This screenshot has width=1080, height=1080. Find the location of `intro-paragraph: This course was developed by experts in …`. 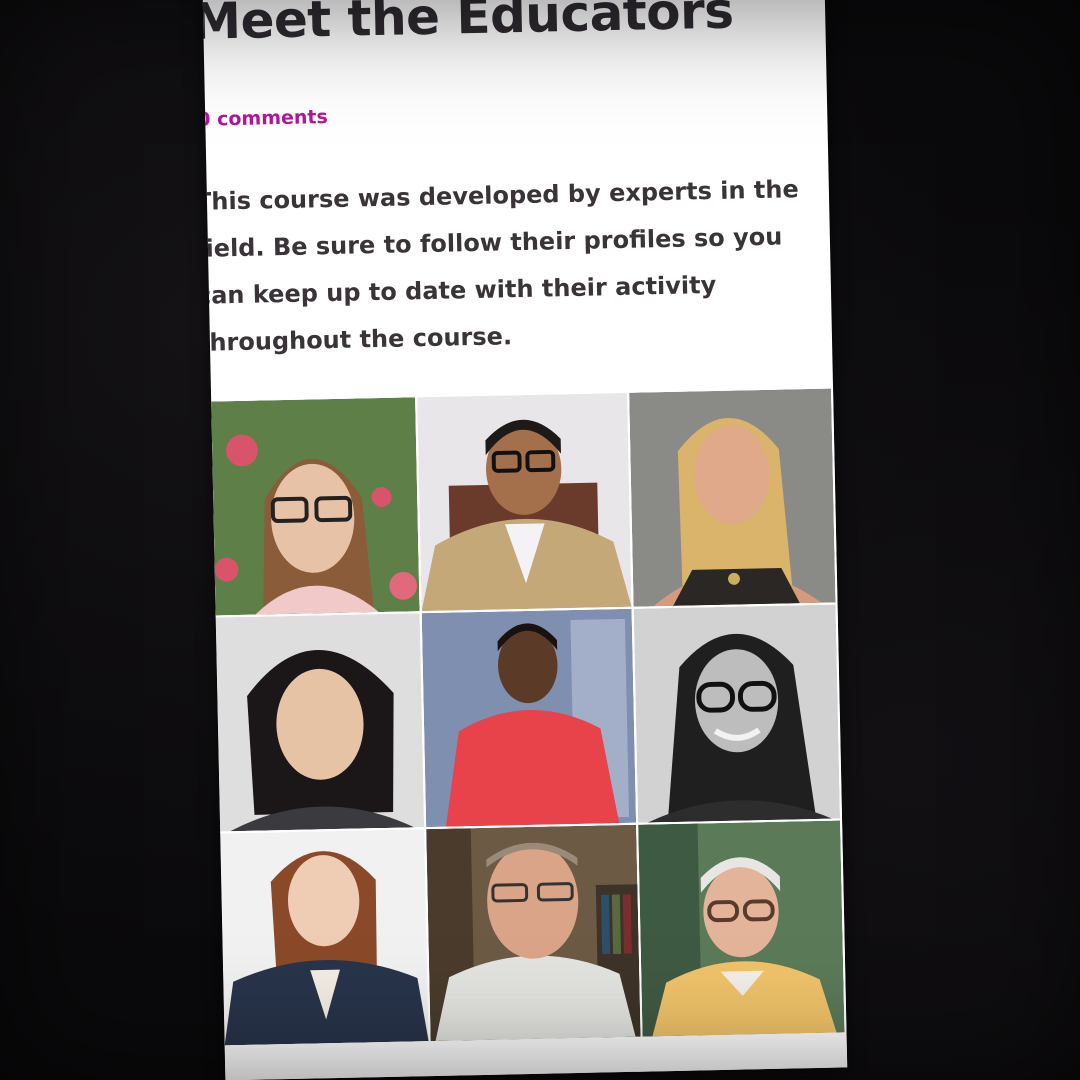

intro-paragraph: This course was developed by experts in … is located at coordinates (500, 266).